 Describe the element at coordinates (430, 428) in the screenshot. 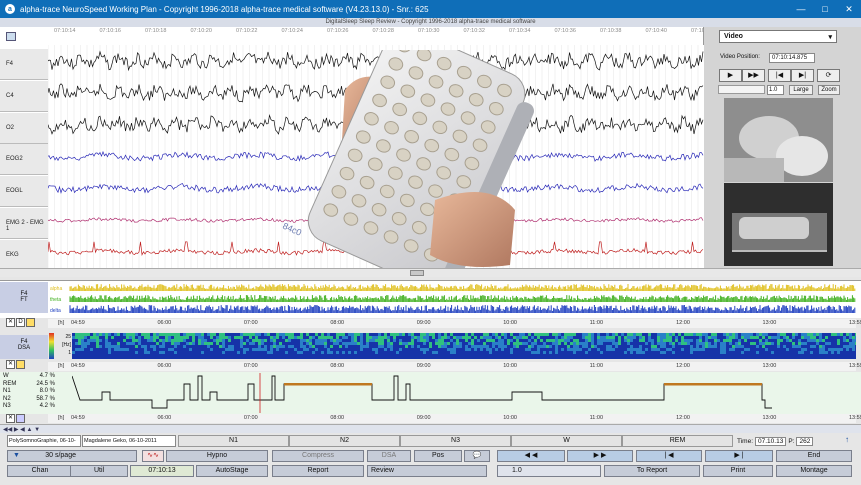

I see `bottom-scrollbar: ◀◀ ▶ ◀ ▲ ▼` at that location.